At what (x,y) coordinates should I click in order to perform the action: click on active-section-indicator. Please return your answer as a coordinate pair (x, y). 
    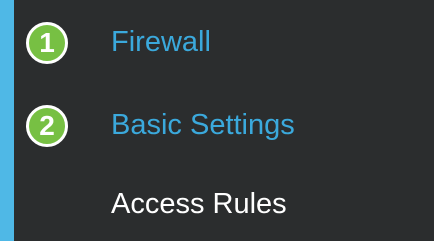
    Looking at the image, I should click on (7, 120).